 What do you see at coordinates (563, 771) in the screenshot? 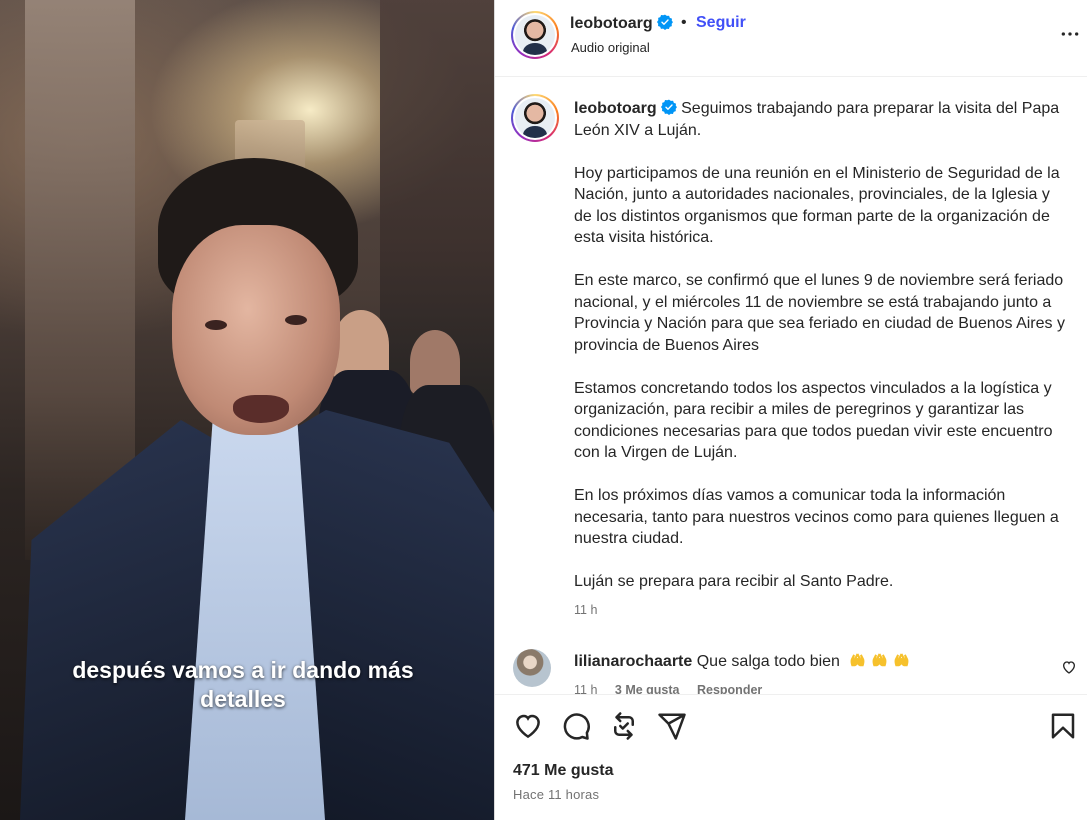
I see `likes-count: 471 Me gusta` at bounding box center [563, 771].